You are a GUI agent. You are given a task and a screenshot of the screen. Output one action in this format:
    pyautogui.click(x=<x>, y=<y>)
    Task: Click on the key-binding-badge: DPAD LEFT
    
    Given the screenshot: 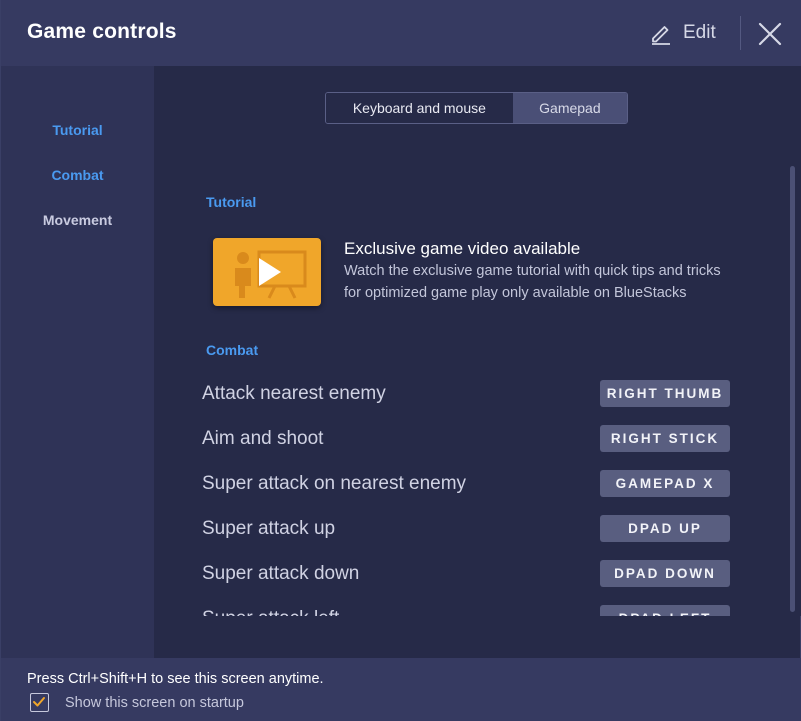 What is the action you would take?
    pyautogui.click(x=665, y=610)
    